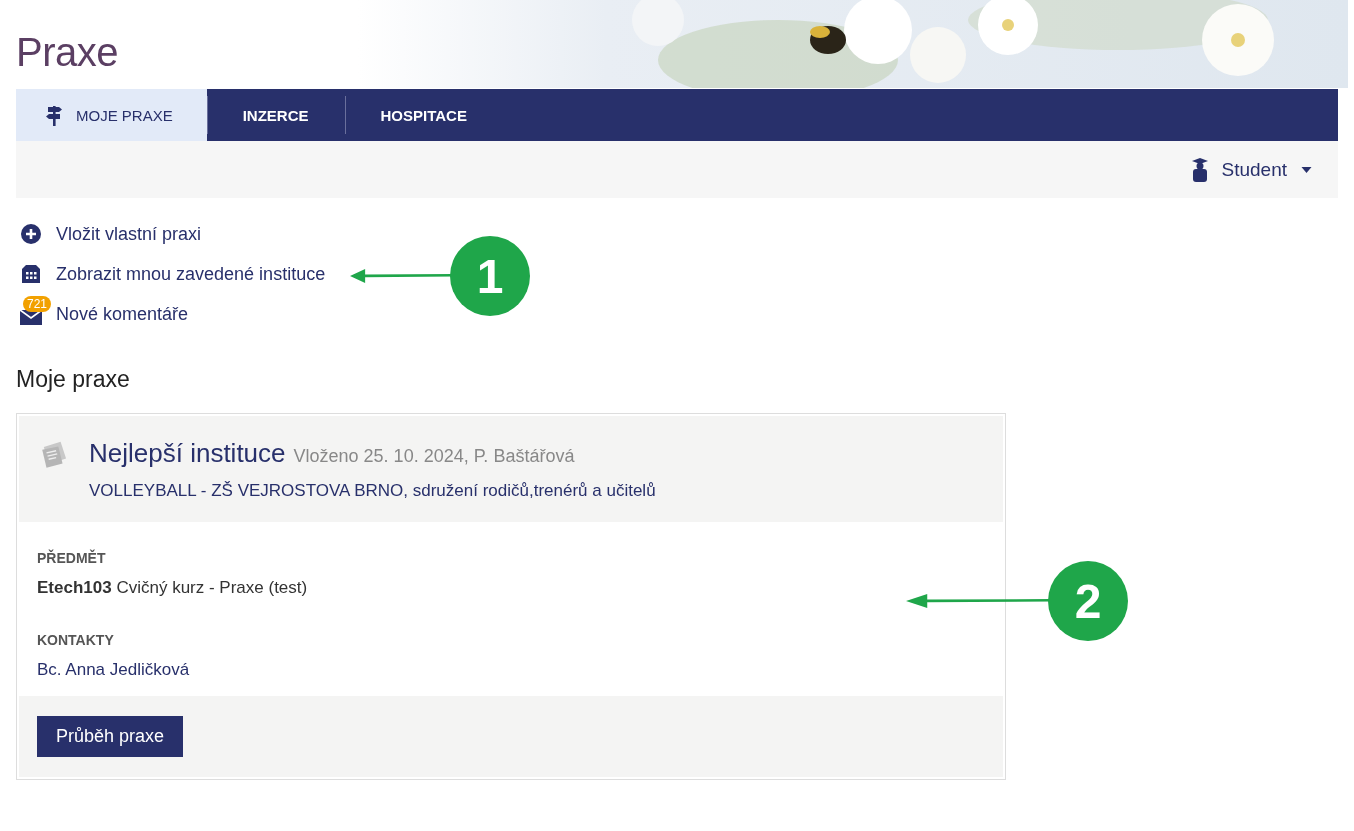 Image resolution: width=1354 pixels, height=831 pixels. Describe the element at coordinates (129, 234) in the screenshot. I see `action-link: Vložit vlastní praxi` at that location.